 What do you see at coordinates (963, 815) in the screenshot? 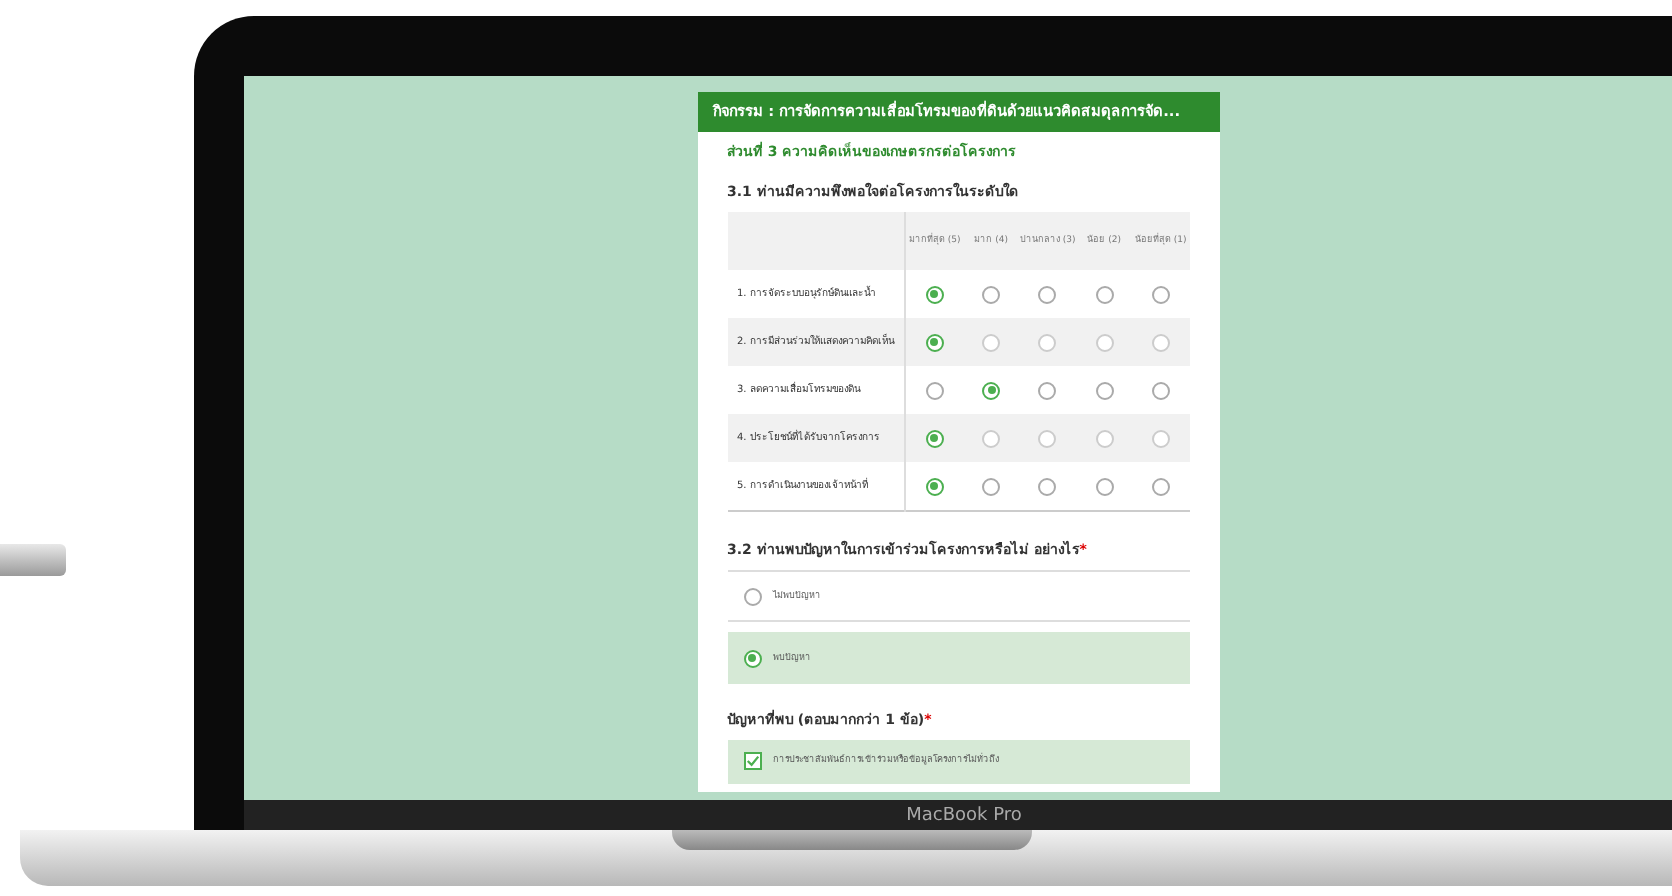
I see `device-label: MacBook Pro` at bounding box center [963, 815].